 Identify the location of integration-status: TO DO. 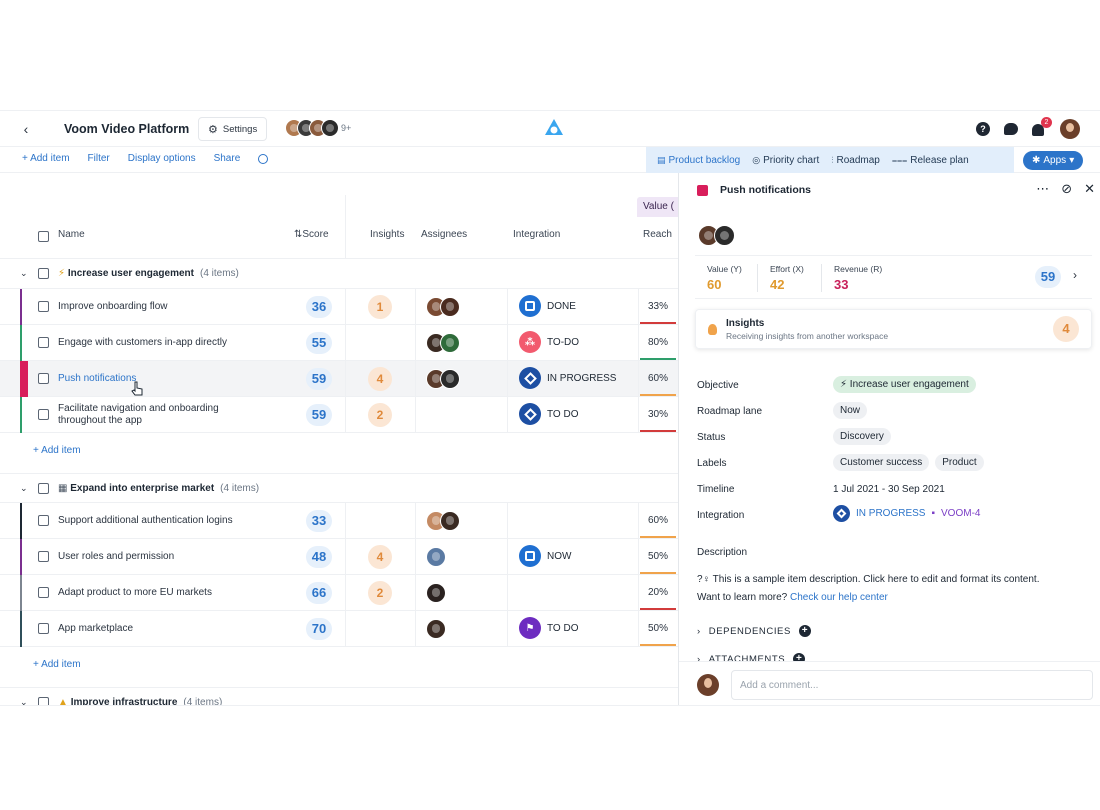
(548, 414).